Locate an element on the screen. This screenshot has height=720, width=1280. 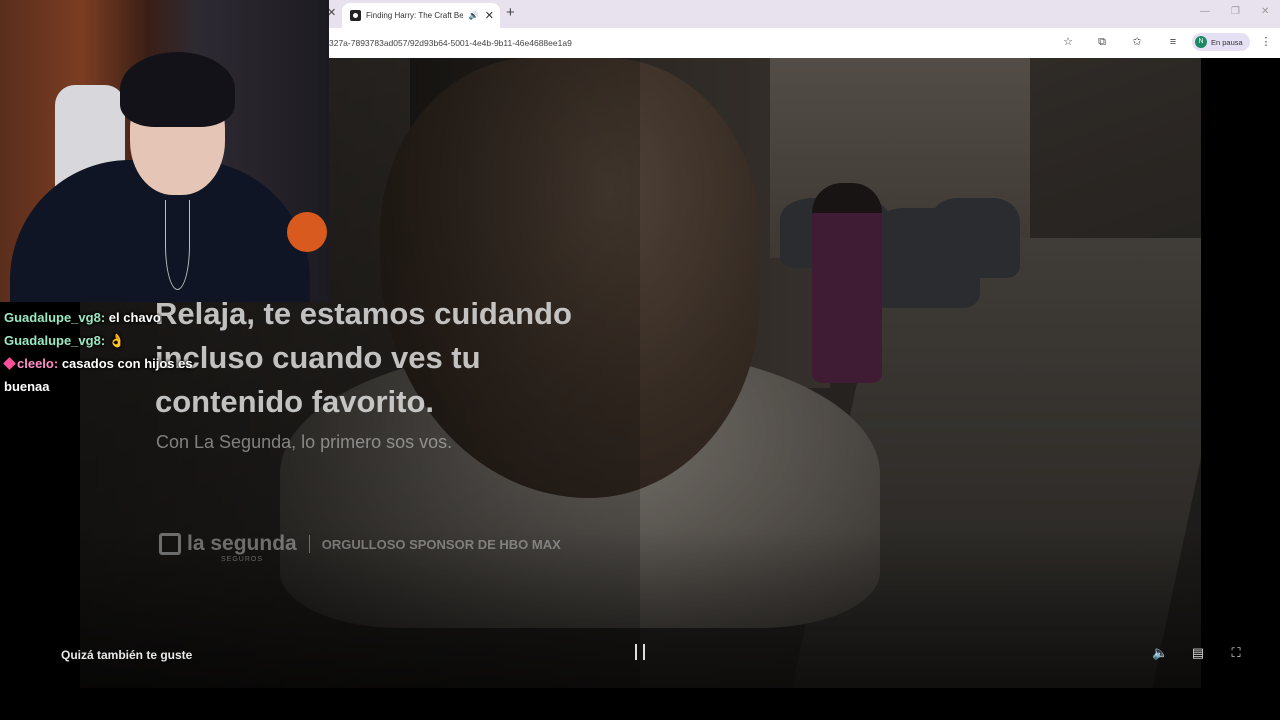
subtitles-icon: ▤ is located at coordinates (1198, 653).